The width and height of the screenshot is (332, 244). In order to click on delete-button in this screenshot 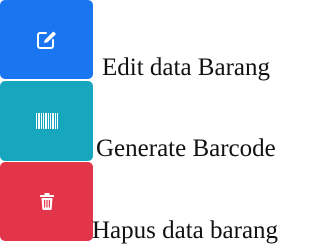, I will do `click(46, 201)`.